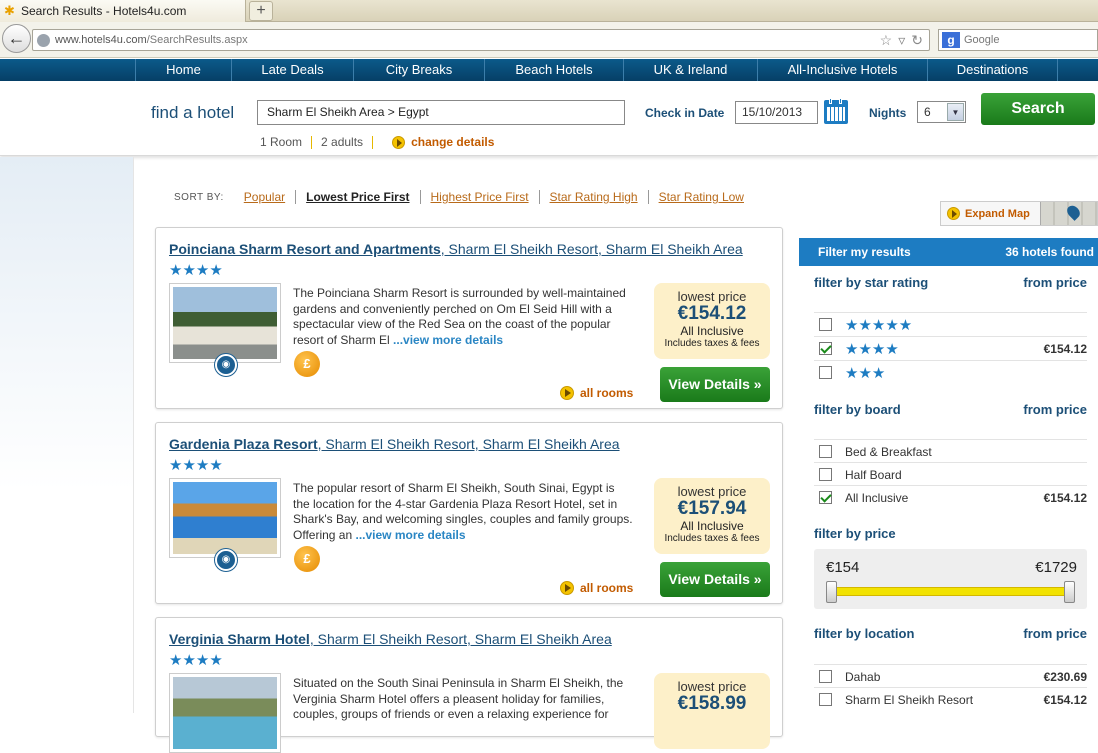  I want to click on filter-board-ai: All Inclusive €154.12, so click(950, 497).